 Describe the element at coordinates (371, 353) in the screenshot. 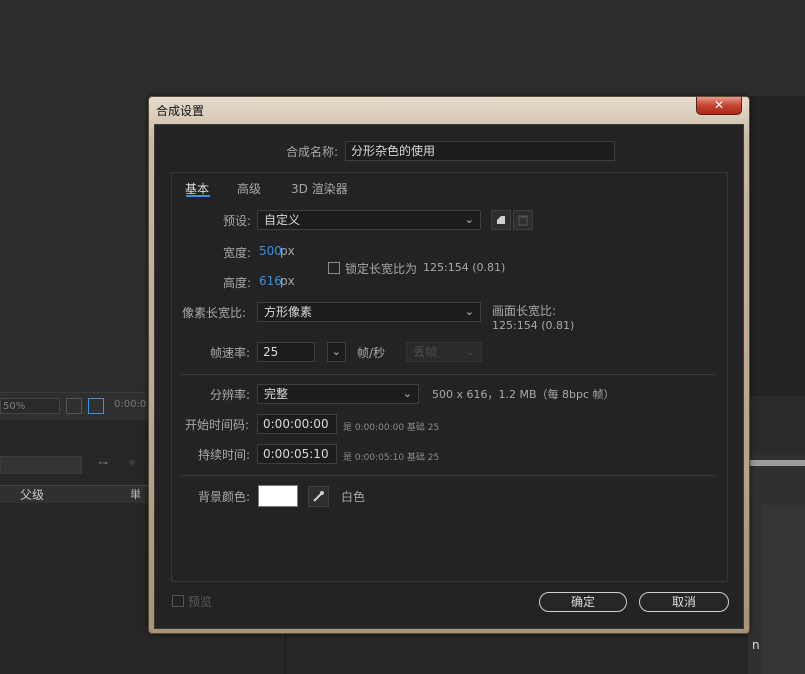

I see `fps-label: 帧/秒` at that location.